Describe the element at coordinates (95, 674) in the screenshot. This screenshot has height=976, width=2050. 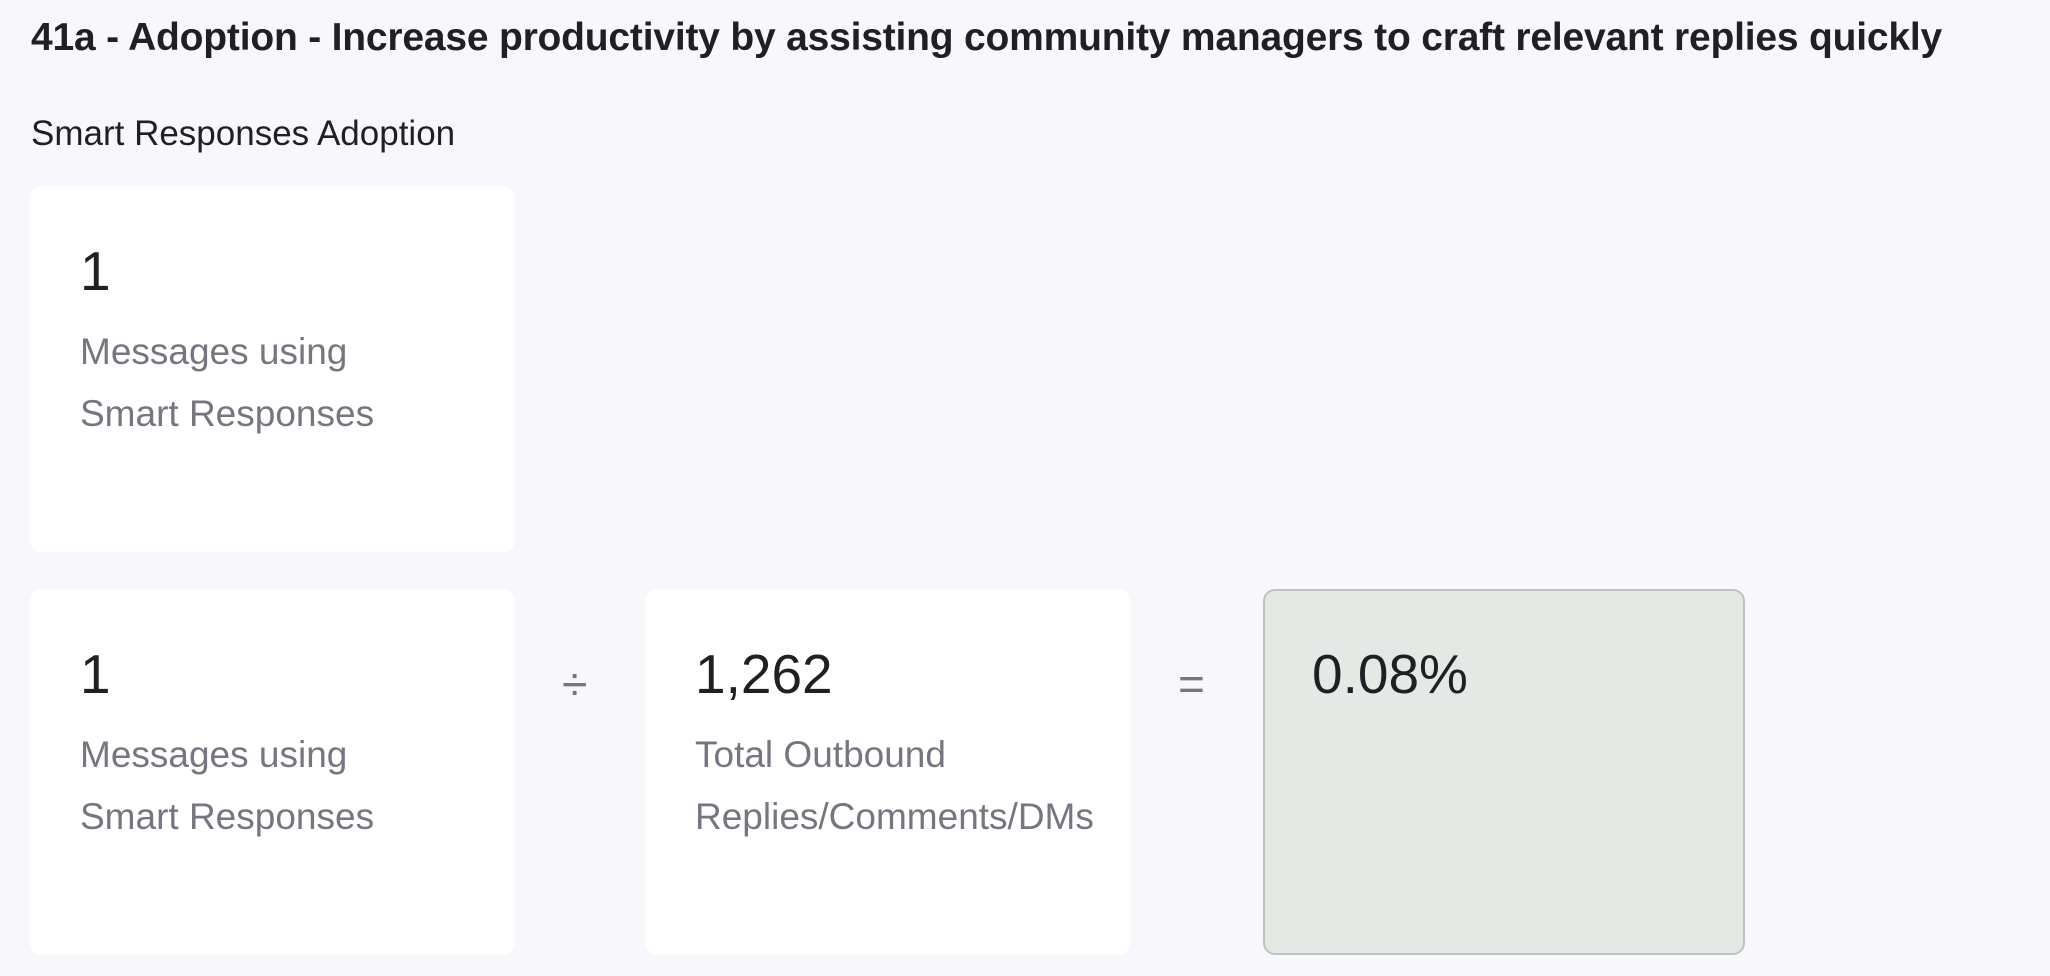
I see `numerator-value: 1` at that location.